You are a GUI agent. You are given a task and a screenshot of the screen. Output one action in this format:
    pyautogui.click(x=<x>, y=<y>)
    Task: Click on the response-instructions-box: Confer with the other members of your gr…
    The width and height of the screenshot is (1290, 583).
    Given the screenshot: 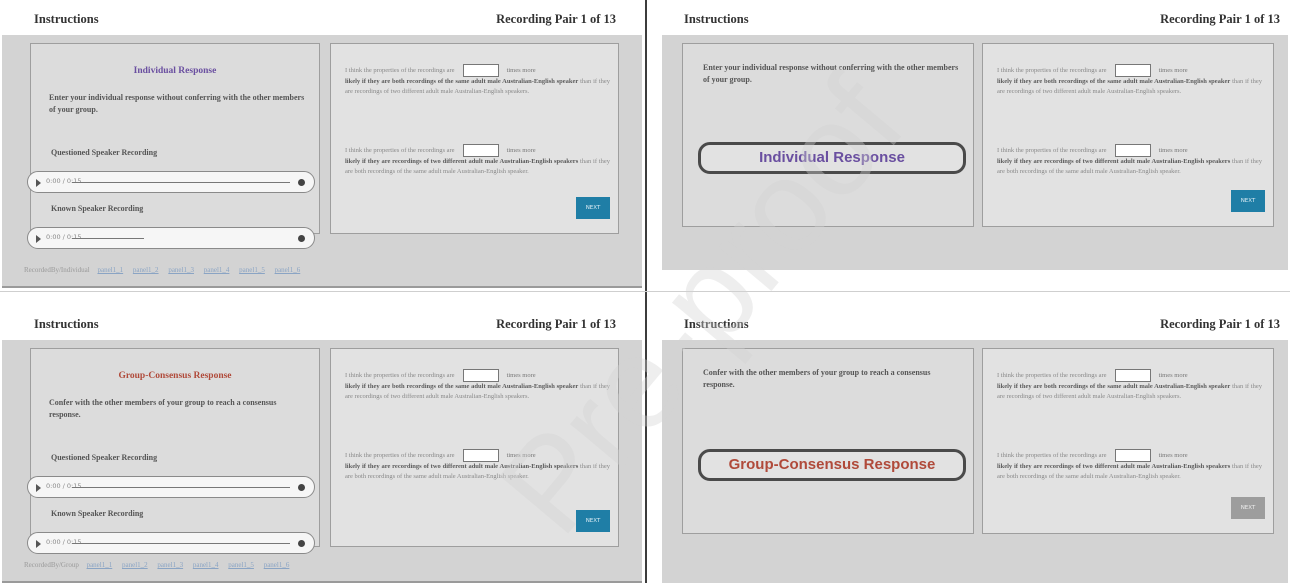 What is the action you would take?
    pyautogui.click(x=828, y=441)
    